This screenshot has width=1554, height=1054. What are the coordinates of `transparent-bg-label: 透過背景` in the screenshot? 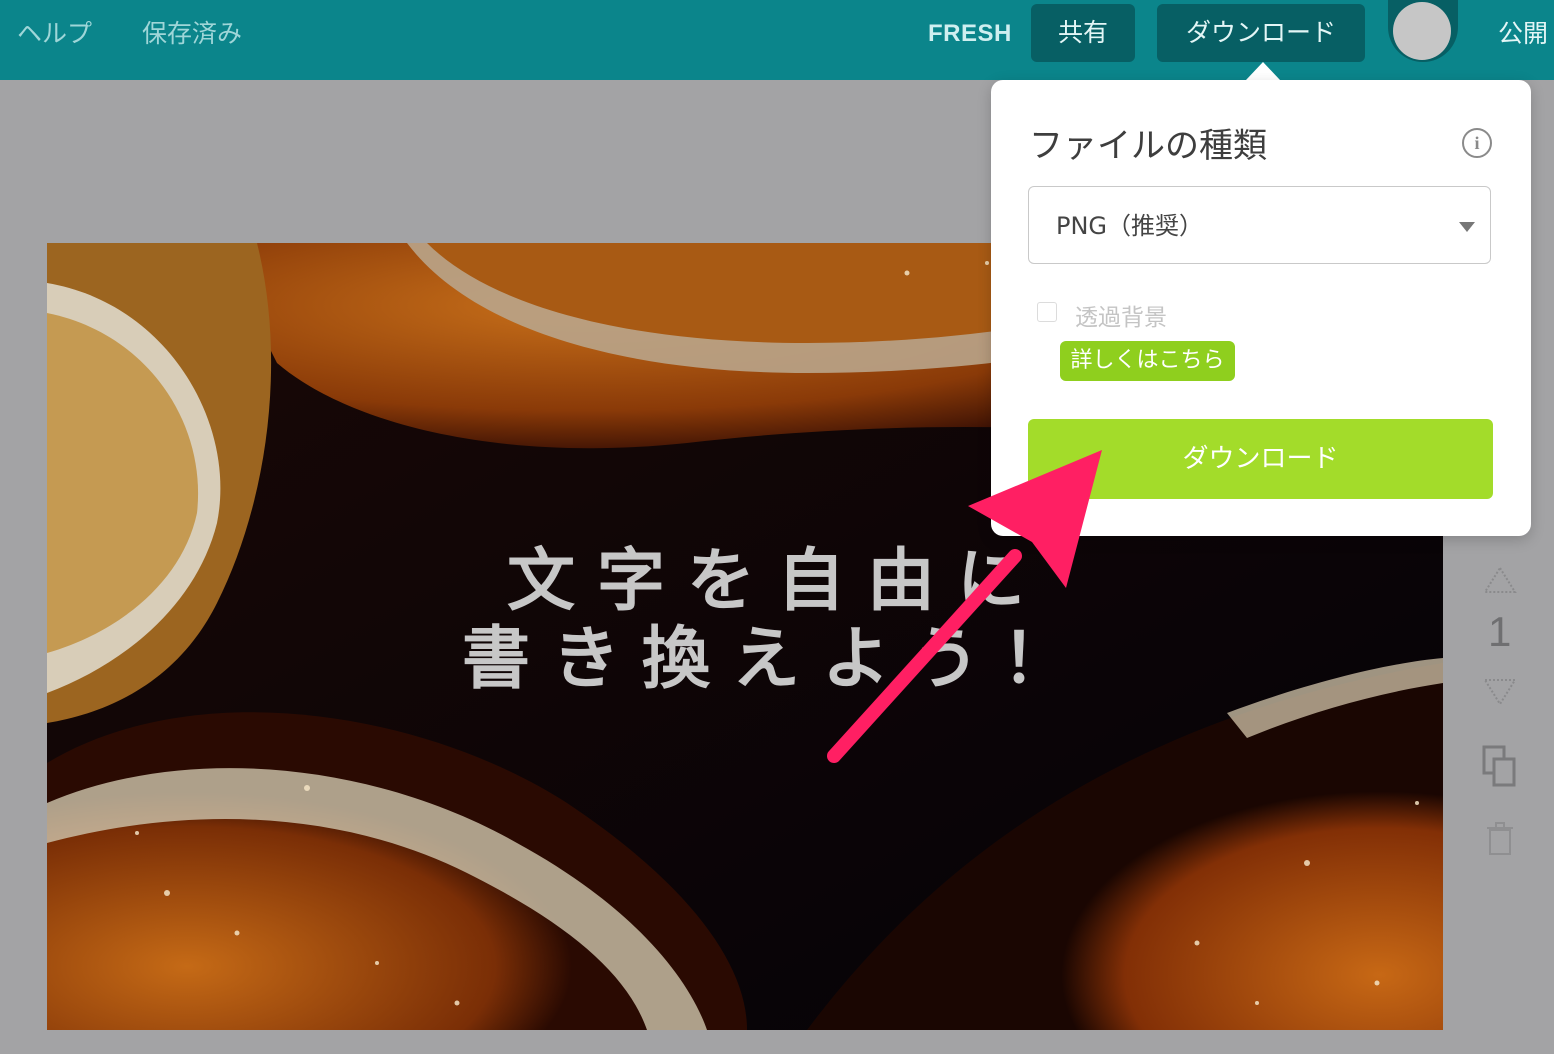 It's located at (1121, 318).